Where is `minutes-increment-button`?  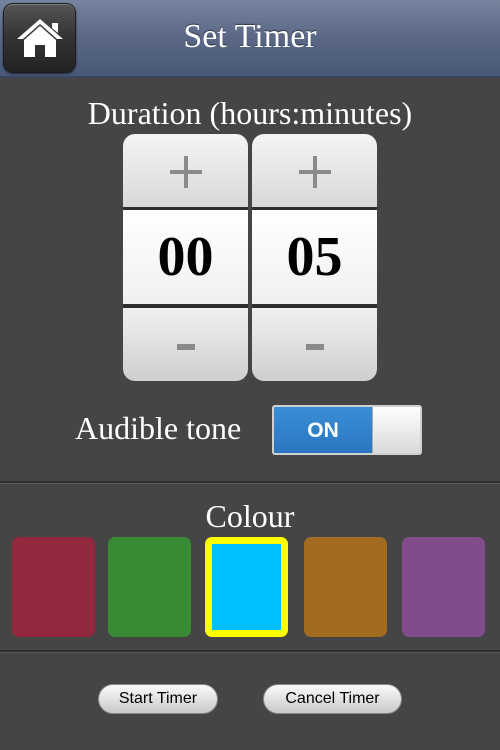
minutes-increment-button is located at coordinates (314, 170).